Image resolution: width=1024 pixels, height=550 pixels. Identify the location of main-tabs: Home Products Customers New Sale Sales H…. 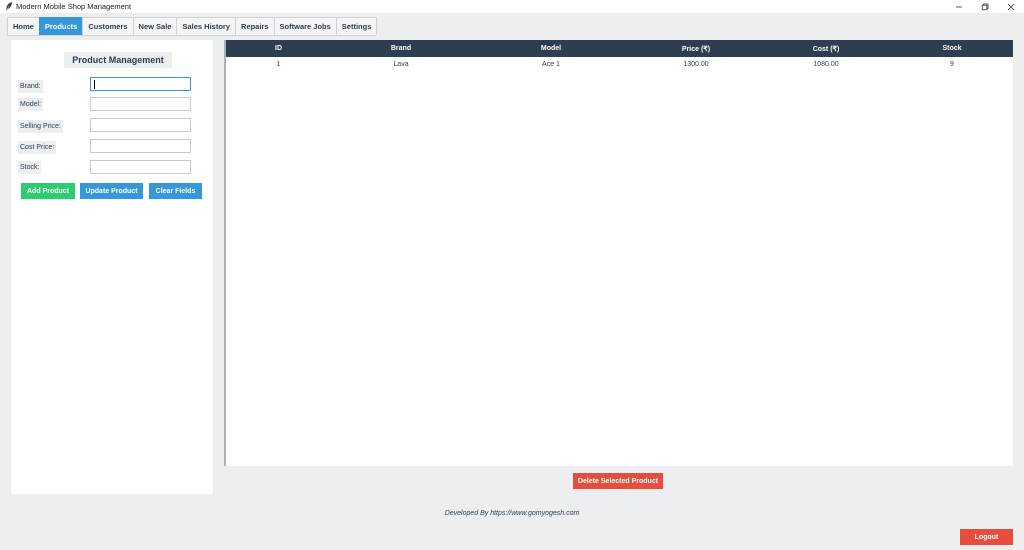
(192, 26).